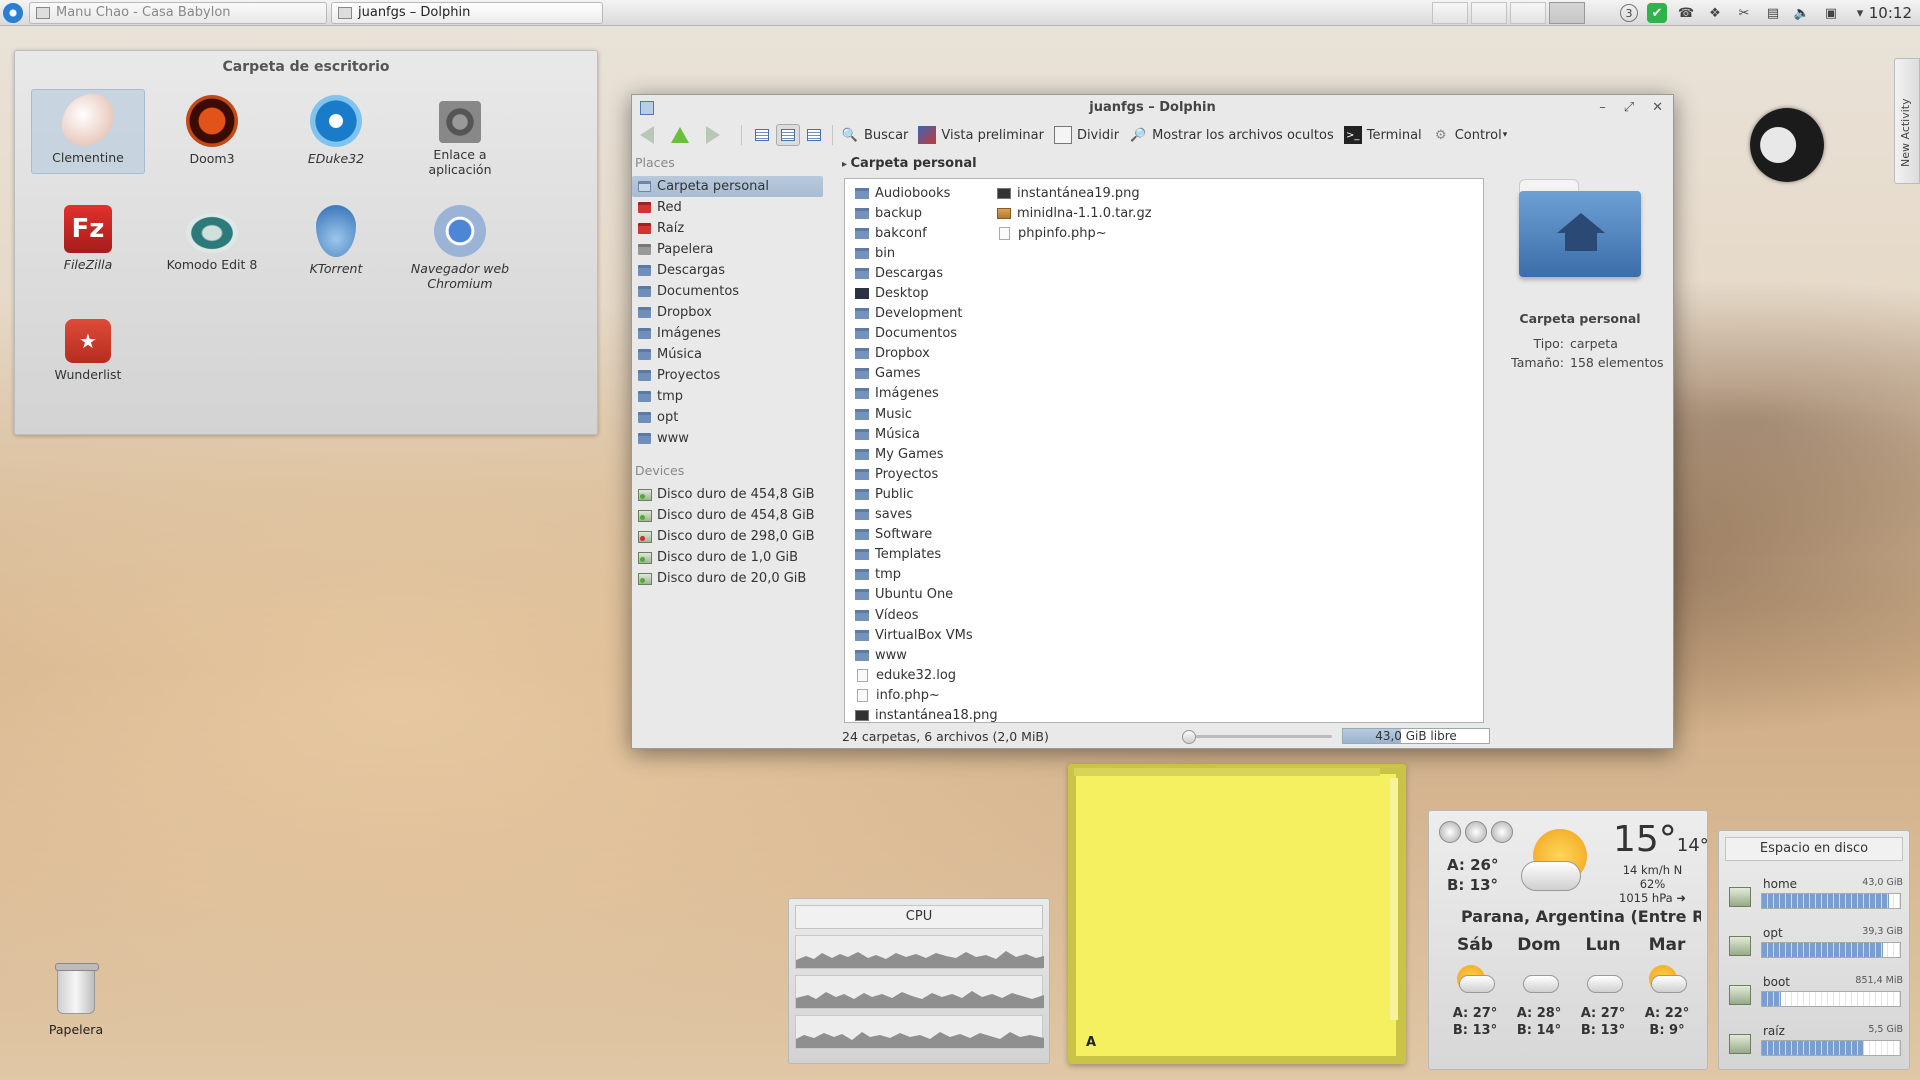 Image resolution: width=1920 pixels, height=1080 pixels. What do you see at coordinates (1715, 13) in the screenshot?
I see `dropbox-icon: ❖` at bounding box center [1715, 13].